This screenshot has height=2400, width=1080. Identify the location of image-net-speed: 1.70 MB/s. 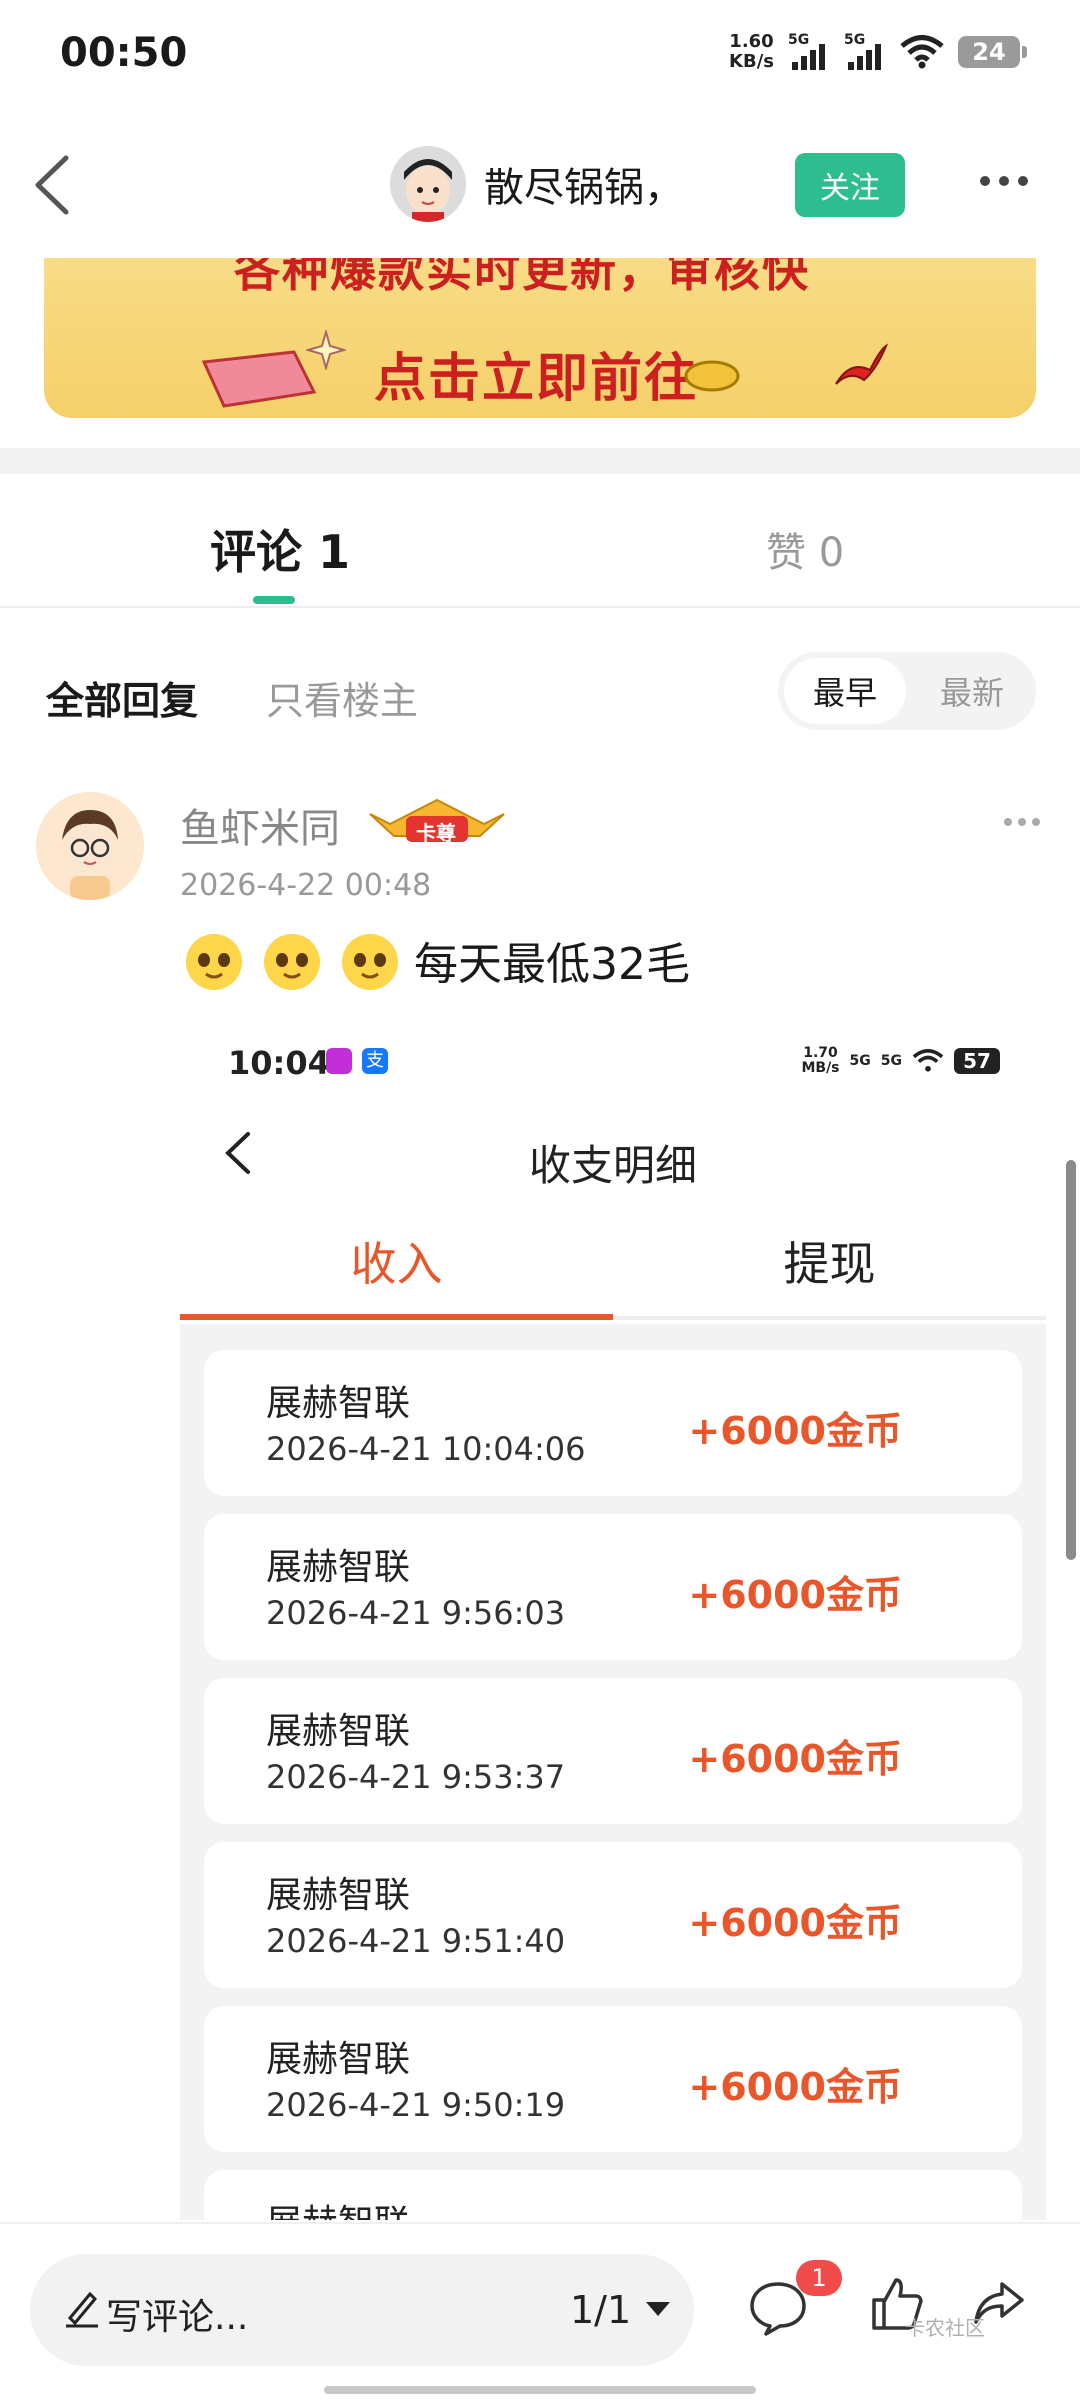
(820, 1061).